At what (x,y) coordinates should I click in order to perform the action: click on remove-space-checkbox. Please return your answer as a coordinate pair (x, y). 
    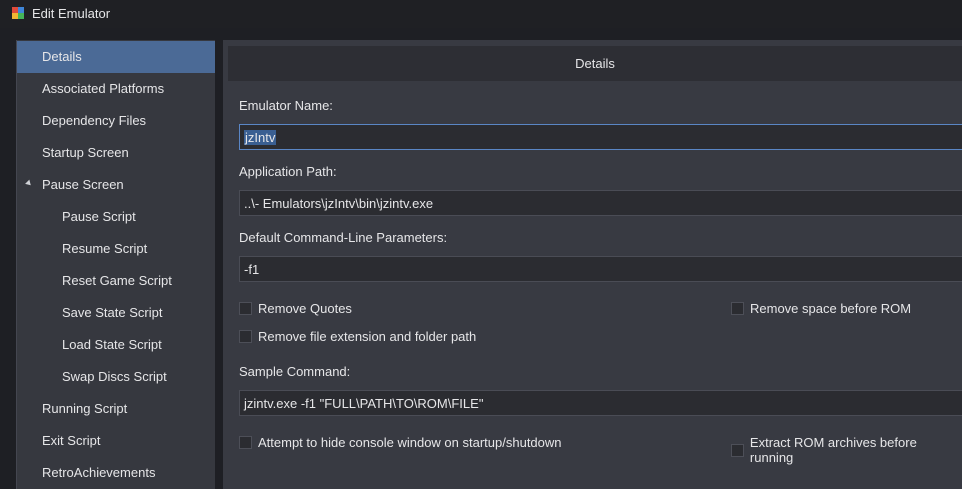
    Looking at the image, I should click on (737, 308).